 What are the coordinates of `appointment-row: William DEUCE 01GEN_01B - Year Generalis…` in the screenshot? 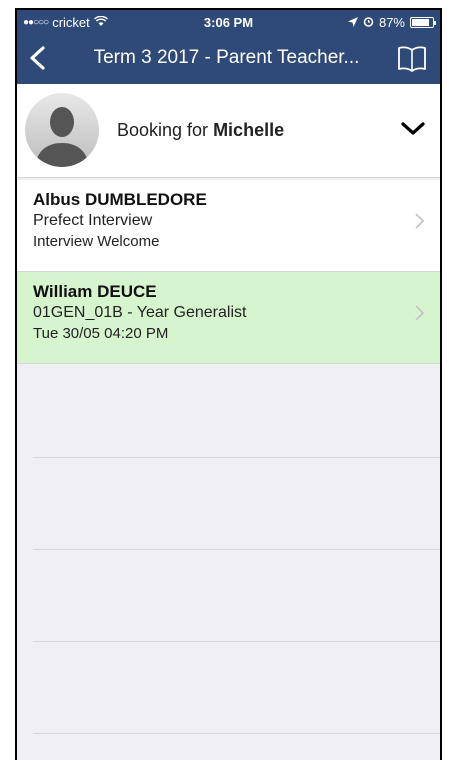 It's located at (228, 318).